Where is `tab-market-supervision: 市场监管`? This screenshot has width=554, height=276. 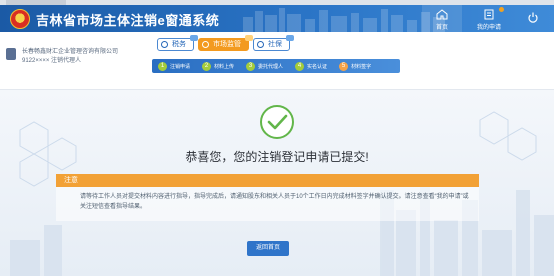 tab-market-supervision: 市场监管 is located at coordinates (225, 43).